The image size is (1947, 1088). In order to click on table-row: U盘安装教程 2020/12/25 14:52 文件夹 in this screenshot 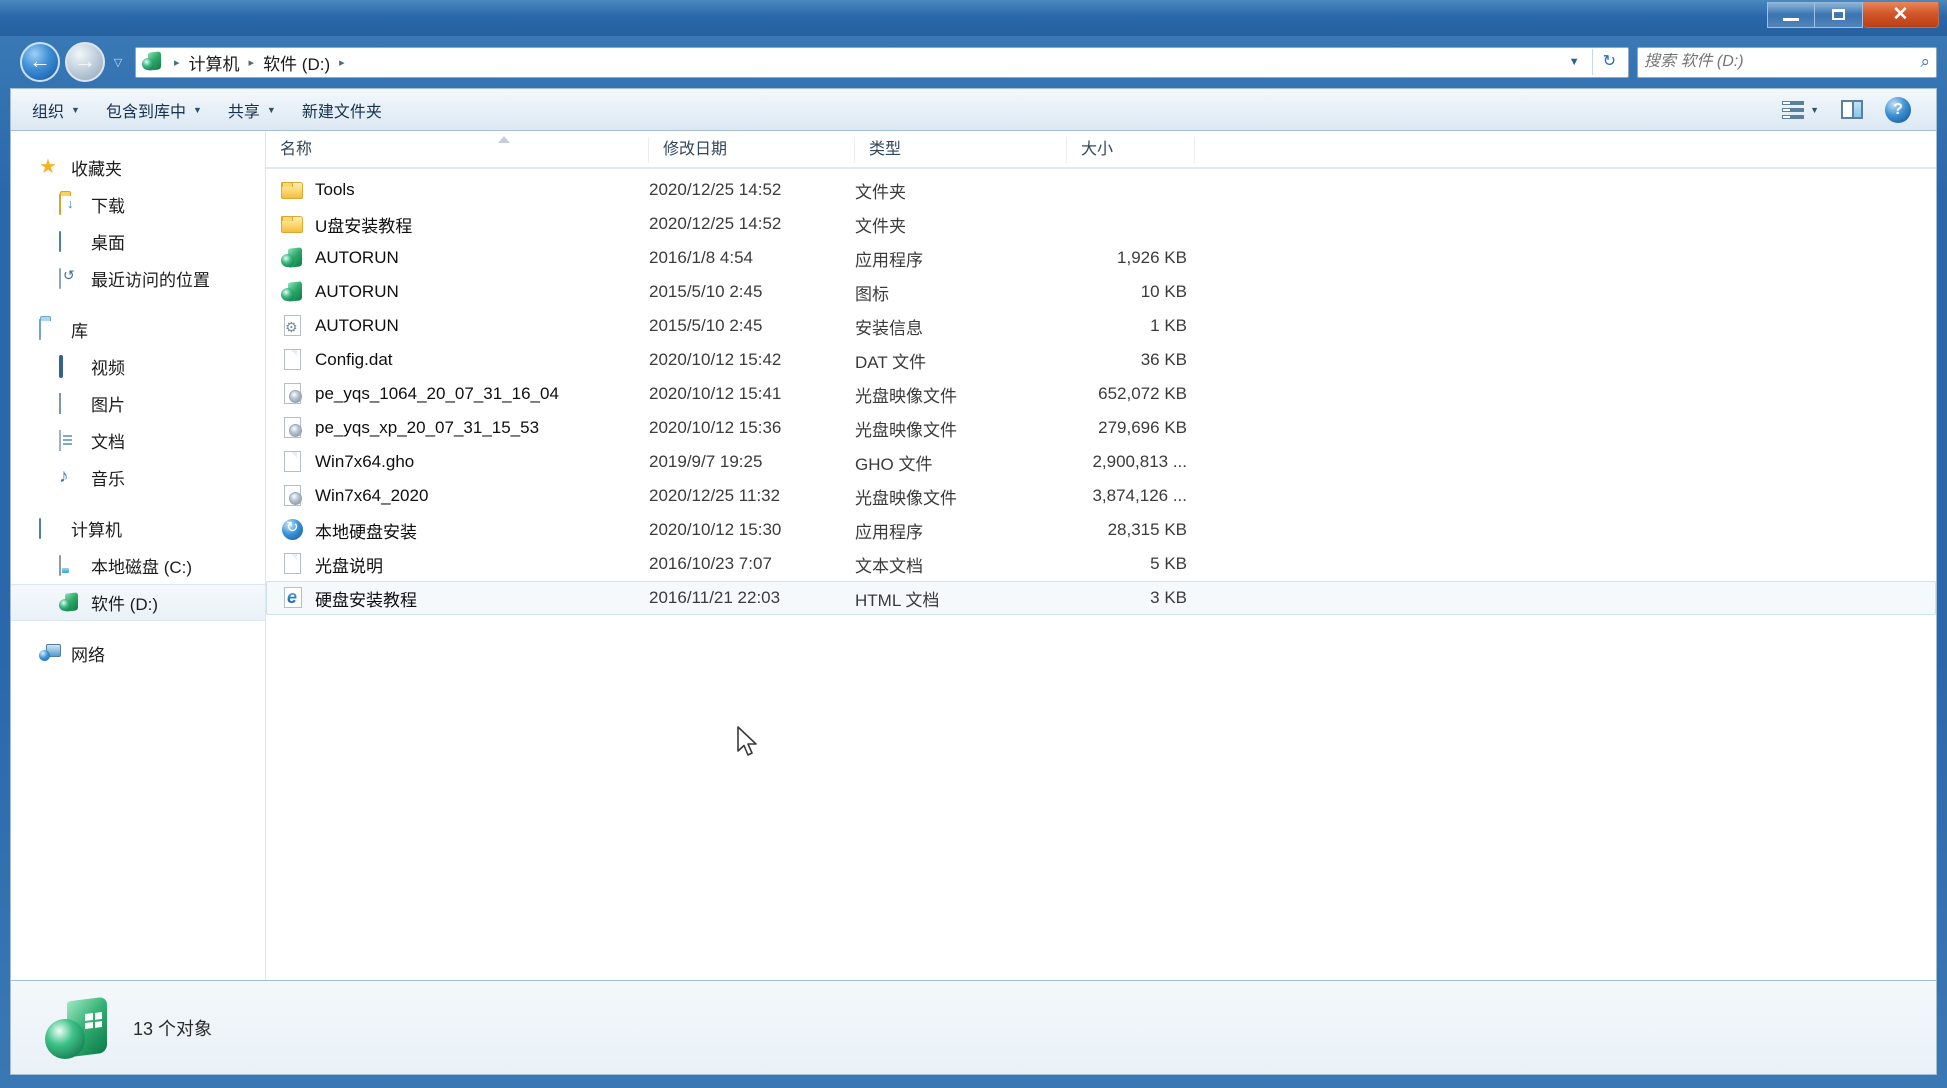, I will do `click(1101, 224)`.